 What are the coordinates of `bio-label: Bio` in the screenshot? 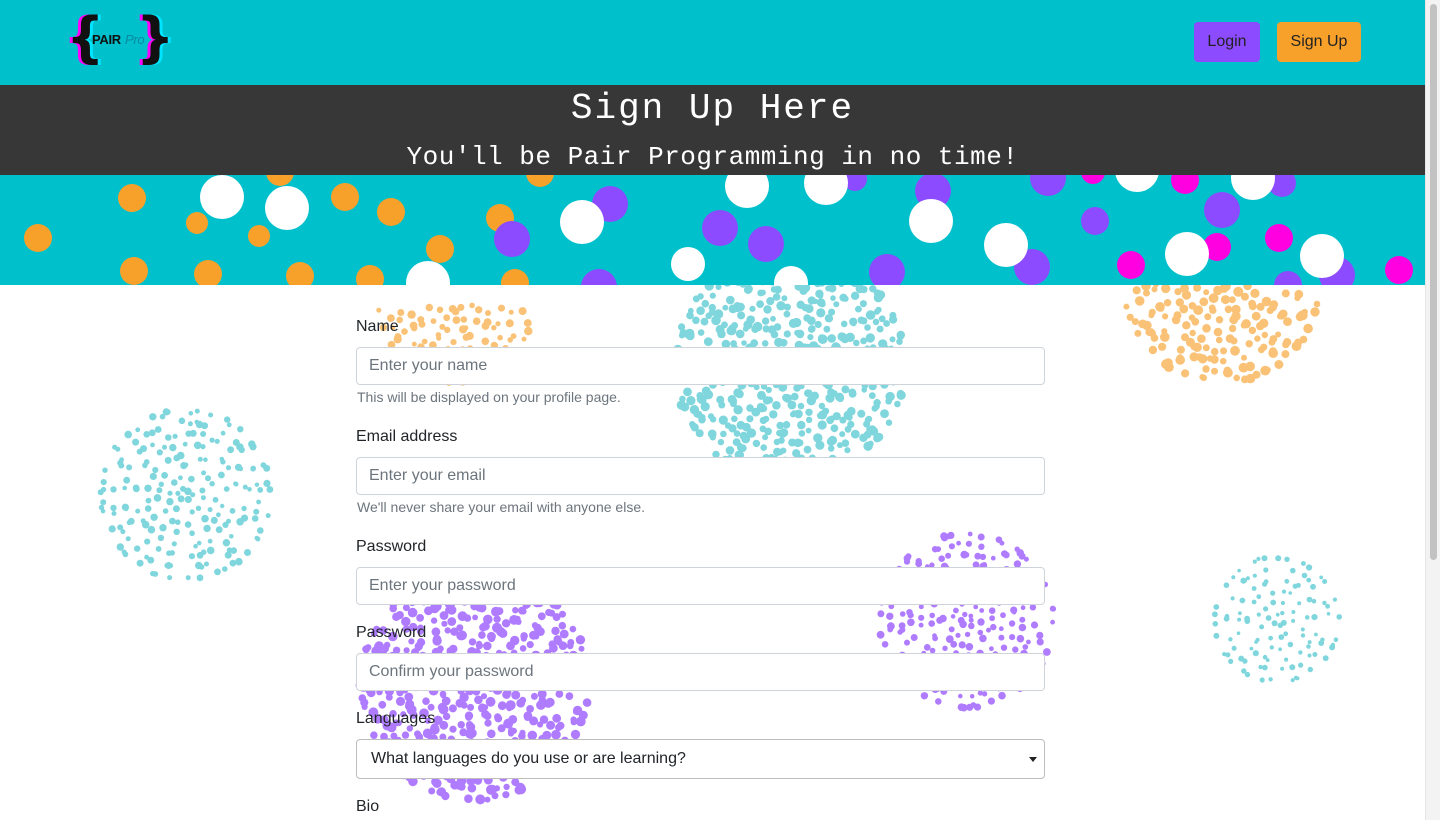 It's located at (368, 806).